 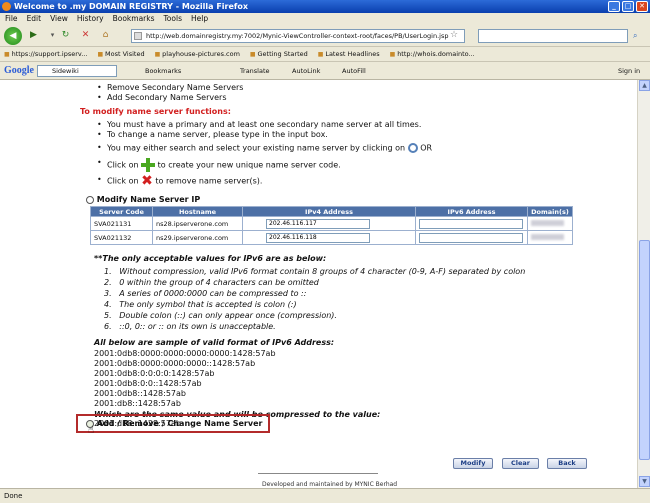 What do you see at coordinates (140, 393) in the screenshot?
I see `sample-address: 2001:0db8::1428:57ab` at bounding box center [140, 393].